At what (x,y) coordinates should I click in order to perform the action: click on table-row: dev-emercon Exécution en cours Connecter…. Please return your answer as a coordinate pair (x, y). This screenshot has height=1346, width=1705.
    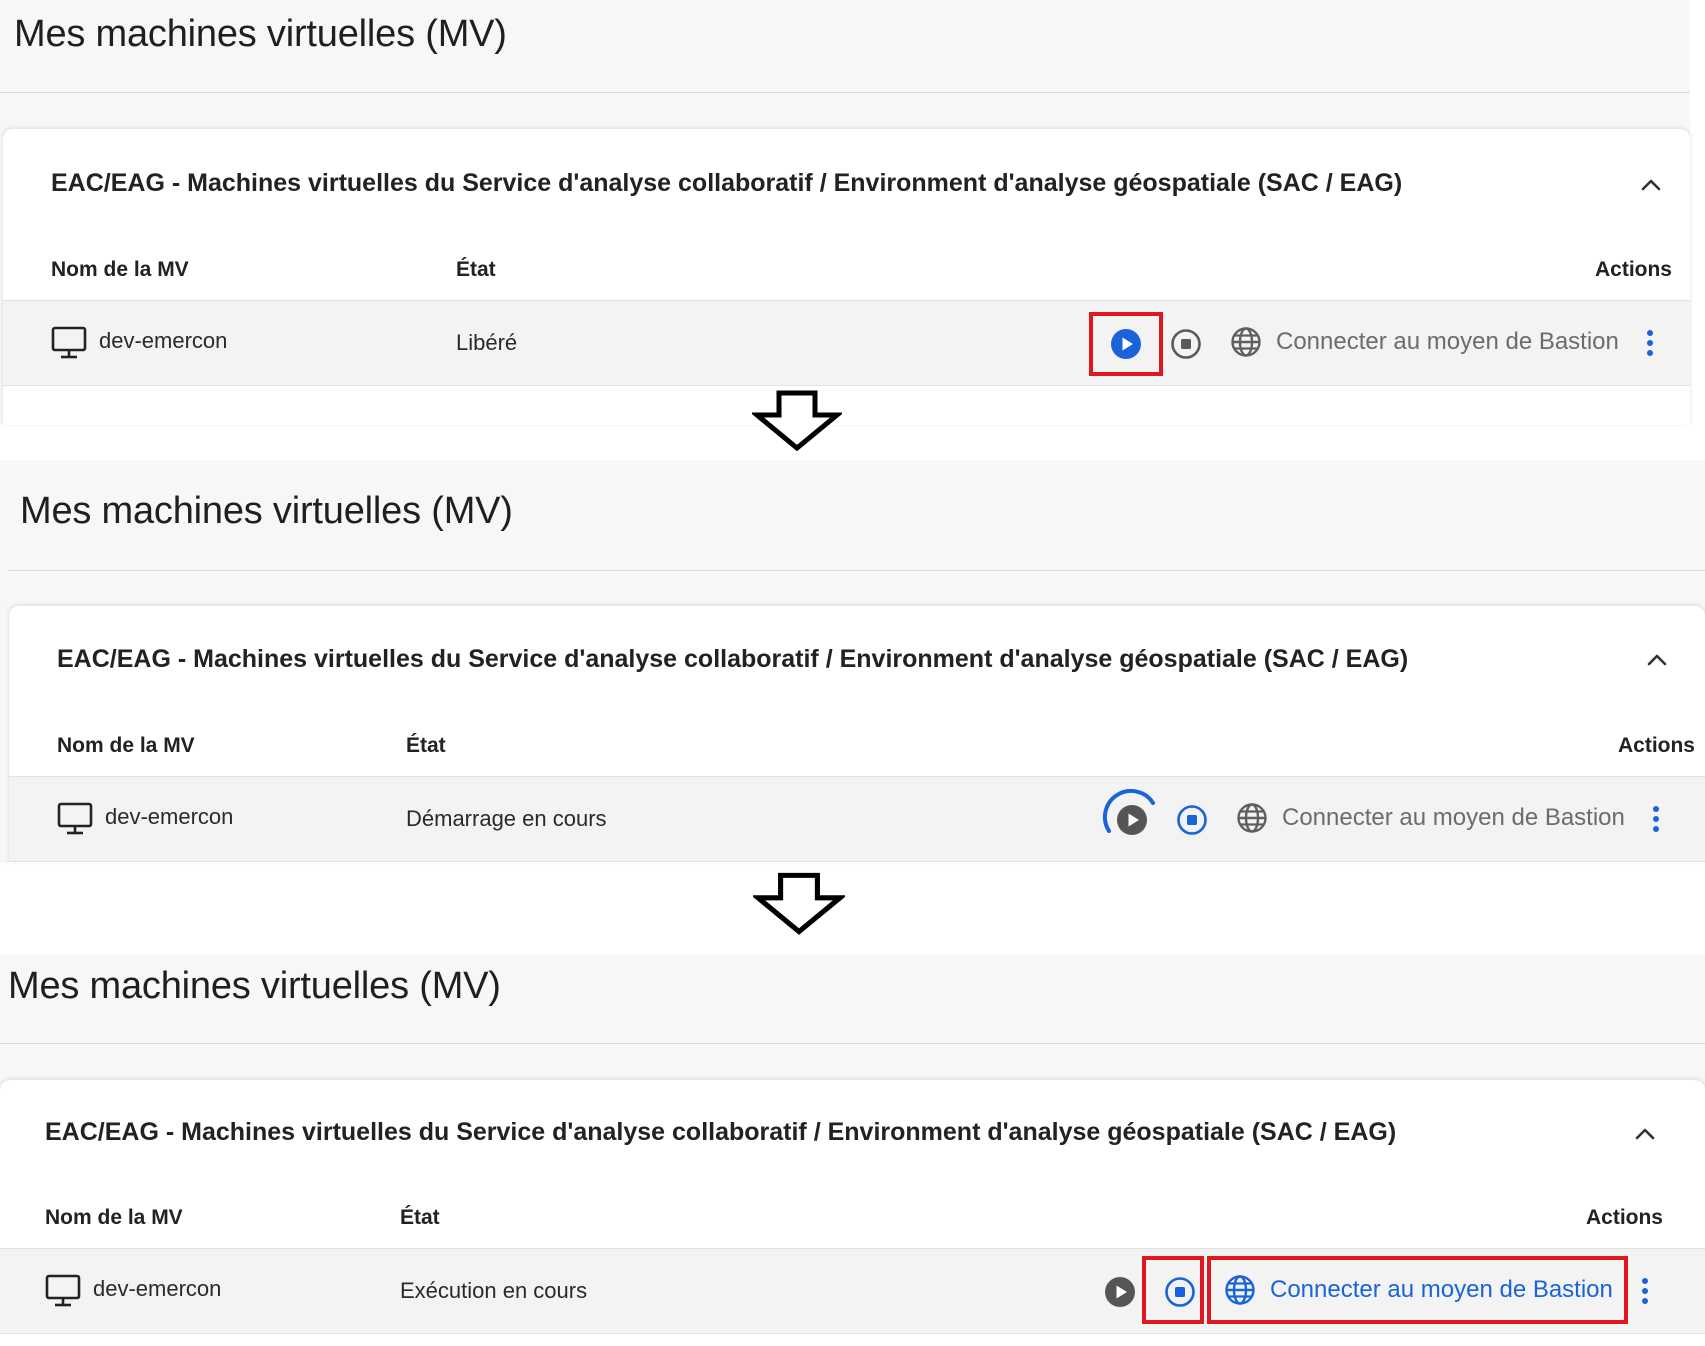
    Looking at the image, I should click on (852, 1291).